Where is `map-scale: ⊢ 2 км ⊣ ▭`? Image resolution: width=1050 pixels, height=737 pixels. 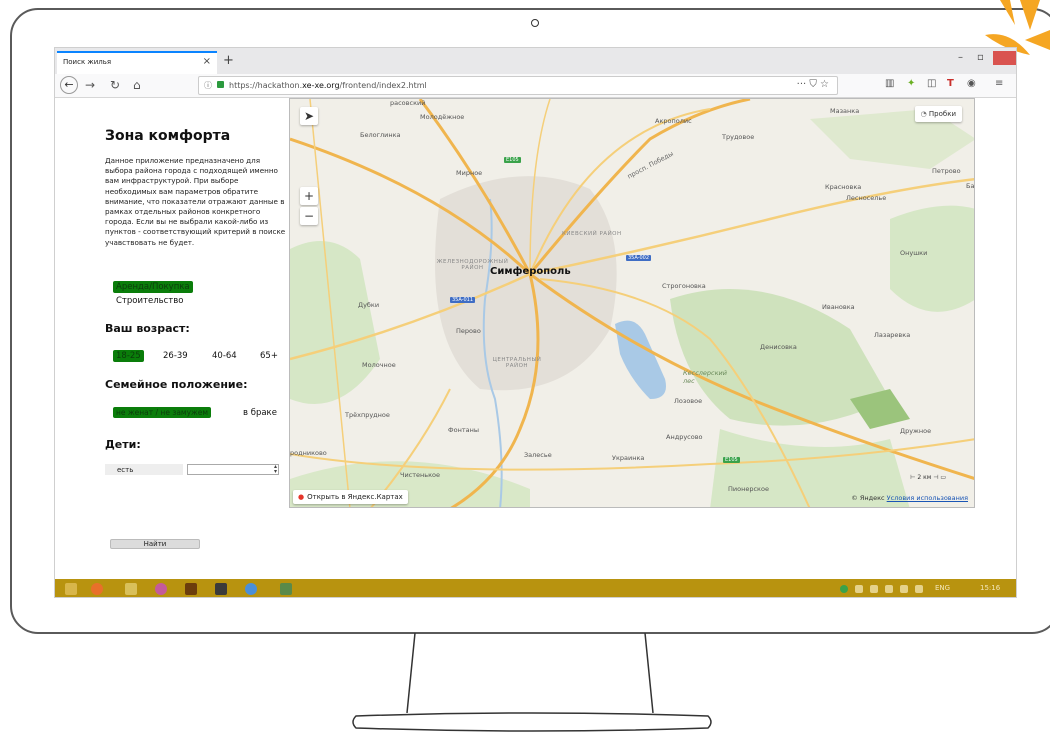
map-scale: ⊢ 2 км ⊣ ▭ is located at coordinates (928, 477).